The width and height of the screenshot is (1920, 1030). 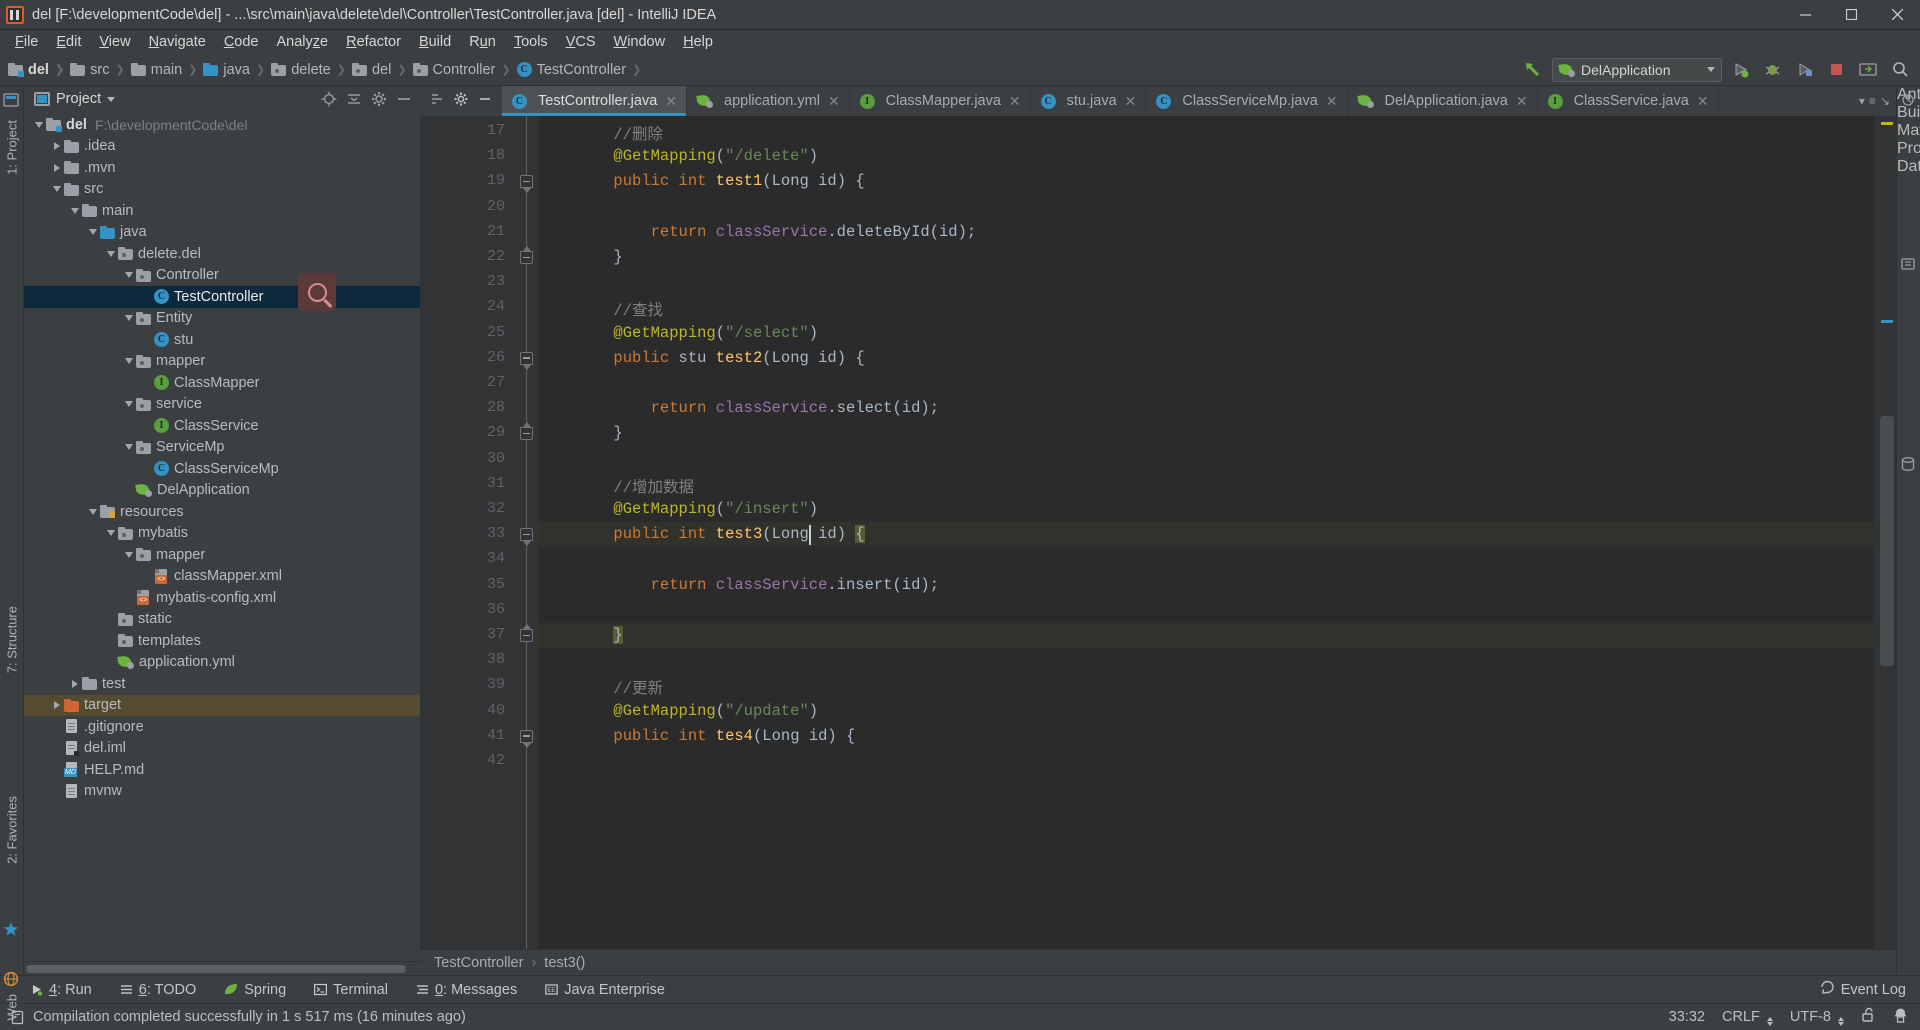 What do you see at coordinates (1247, 101) in the screenshot?
I see `editor-tab-classservicemp-java: C ClassServiceMp.java ✕` at bounding box center [1247, 101].